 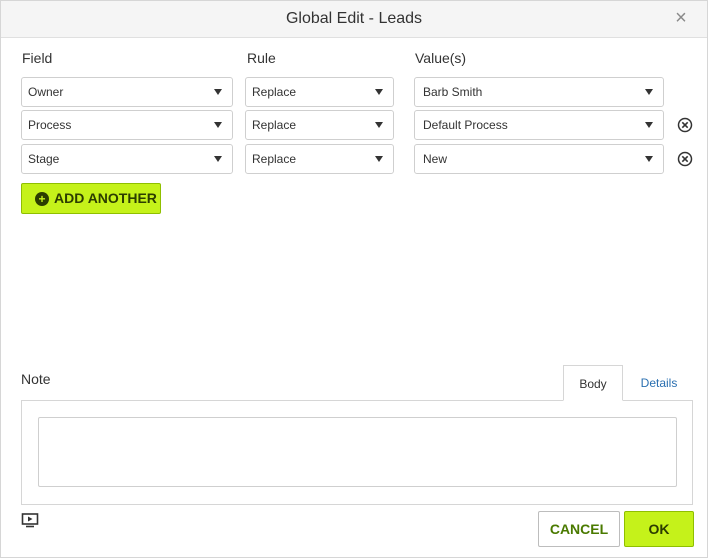 What do you see at coordinates (127, 159) in the screenshot?
I see `field-select-stage: Stage` at bounding box center [127, 159].